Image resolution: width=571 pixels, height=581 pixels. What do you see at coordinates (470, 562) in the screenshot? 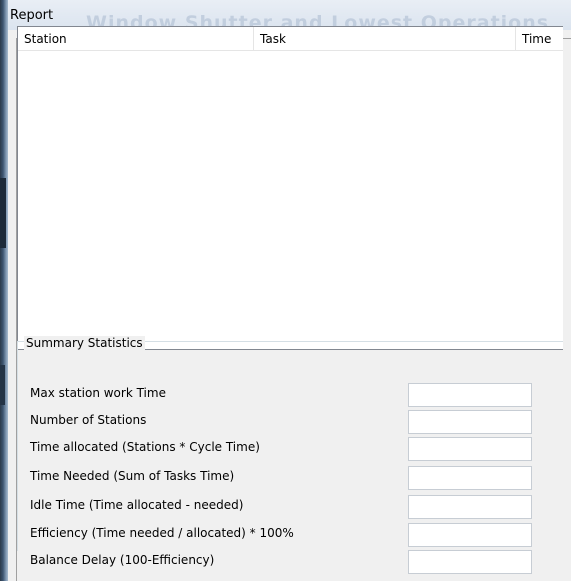
I see `balance-delay-field` at bounding box center [470, 562].